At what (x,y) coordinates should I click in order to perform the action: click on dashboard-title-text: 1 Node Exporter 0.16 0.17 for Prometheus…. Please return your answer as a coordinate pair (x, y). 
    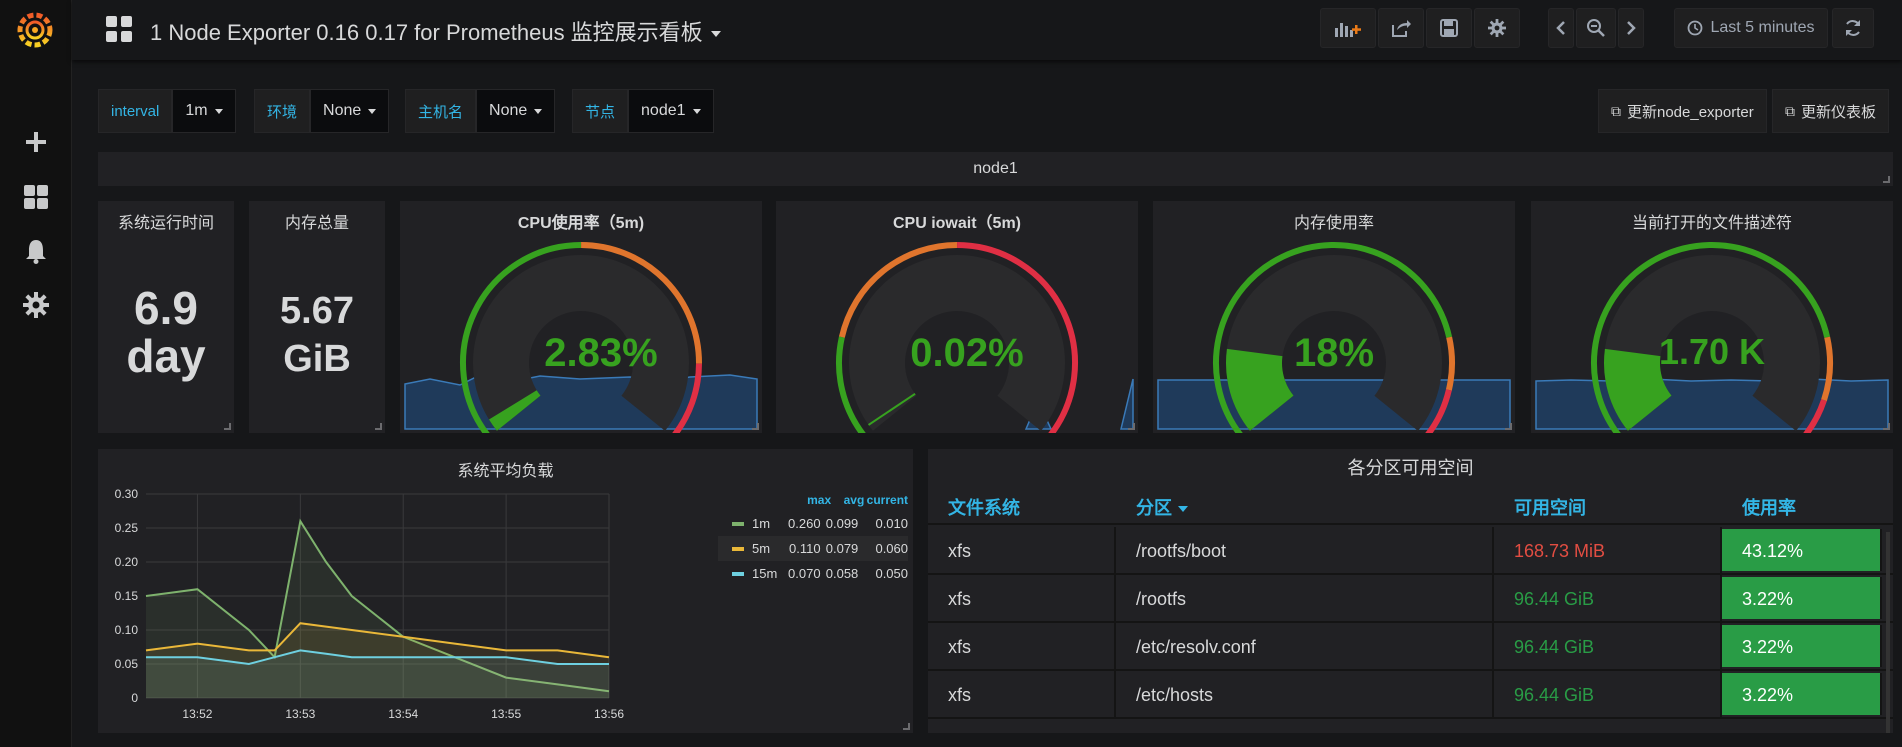
    Looking at the image, I should click on (426, 32).